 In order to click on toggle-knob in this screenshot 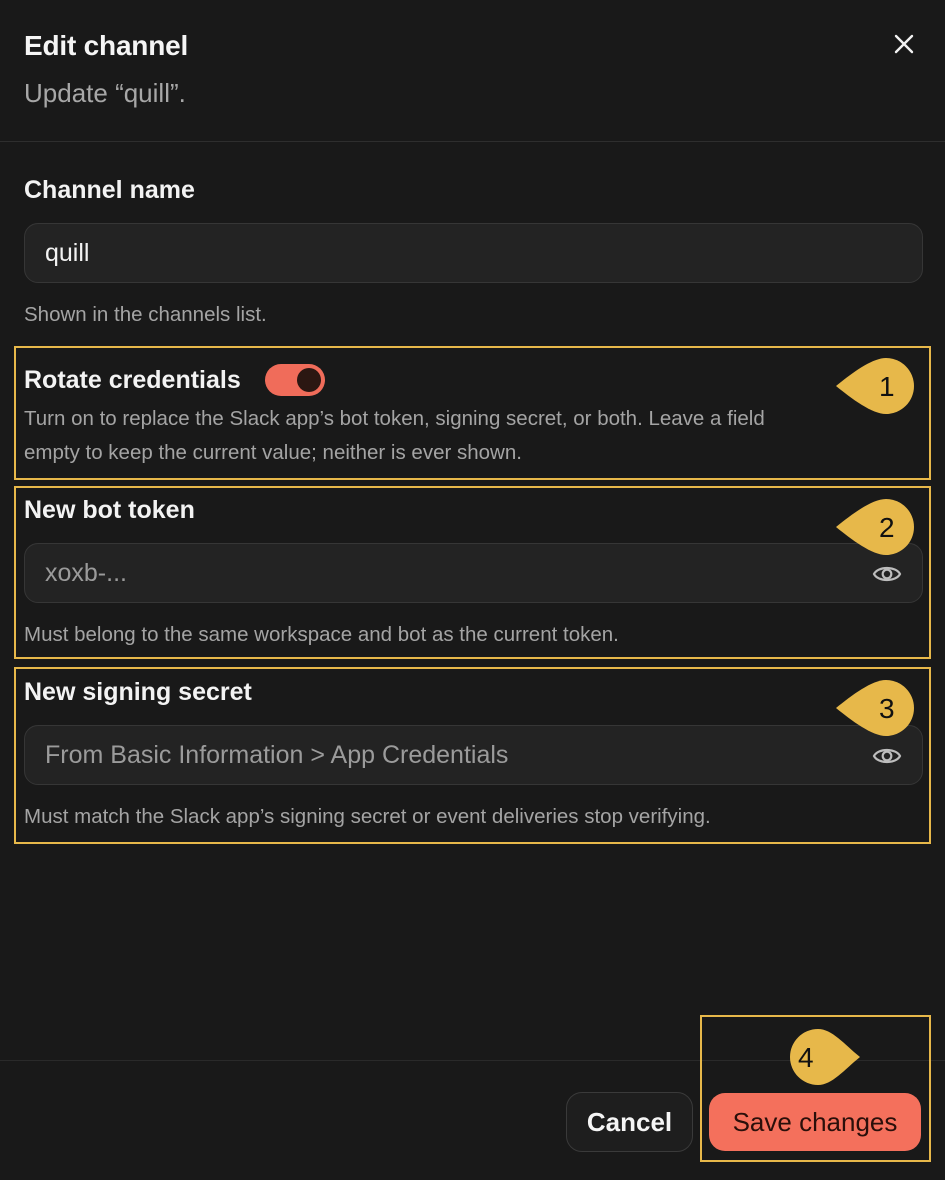, I will do `click(309, 380)`.